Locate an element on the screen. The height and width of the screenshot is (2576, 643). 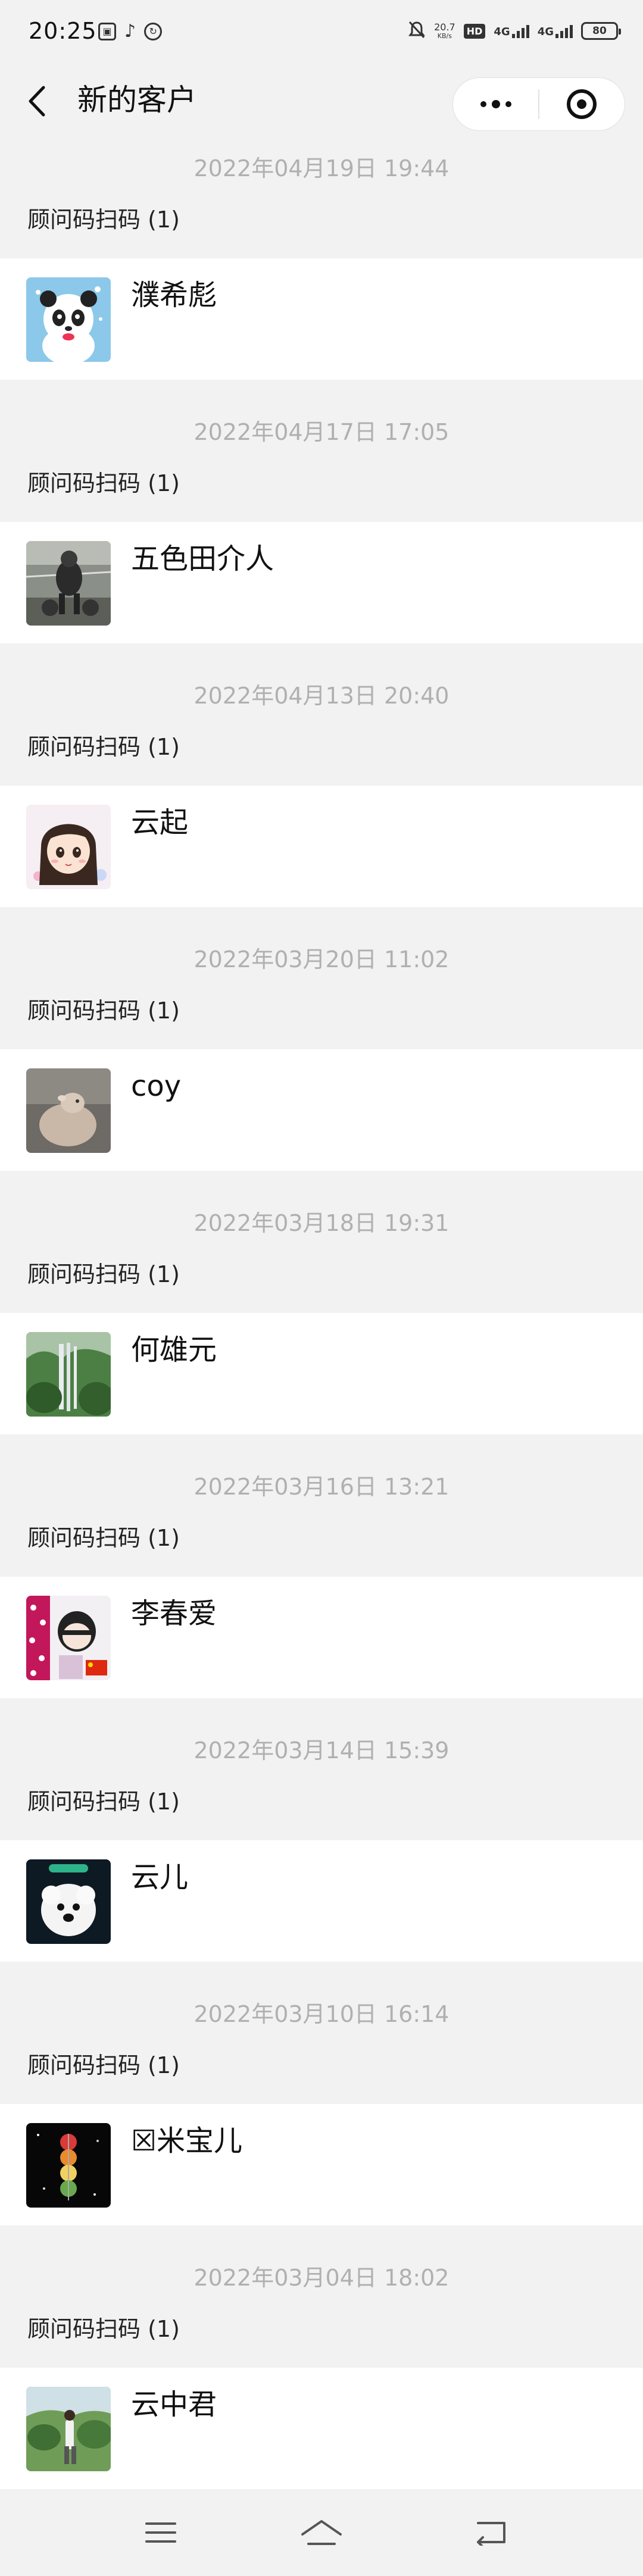
customer-name: ☒米宝儿 is located at coordinates (187, 2141).